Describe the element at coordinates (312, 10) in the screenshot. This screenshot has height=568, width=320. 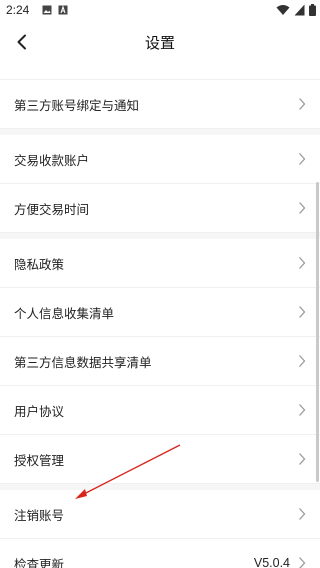
I see `battery-icon` at that location.